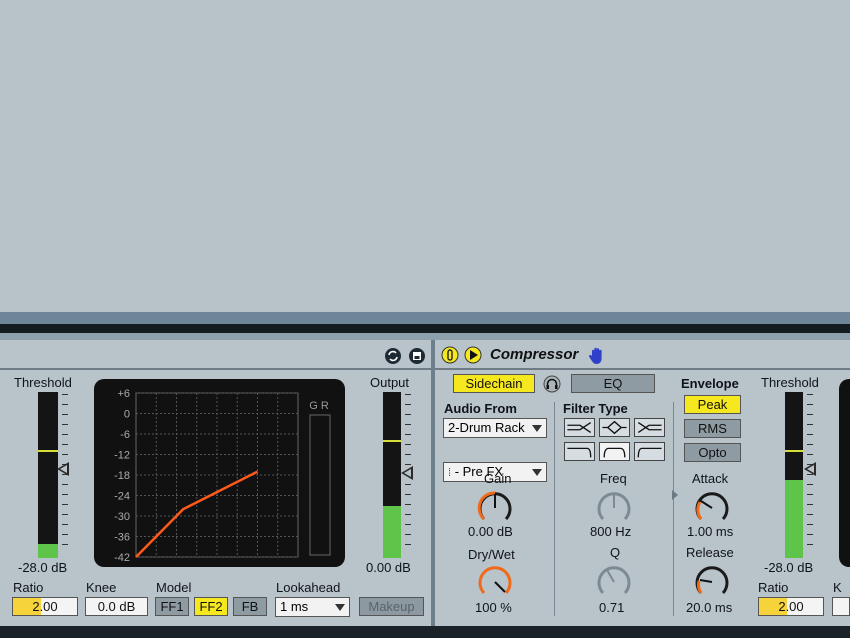  What do you see at coordinates (407, 473) in the screenshot?
I see `output-slider-handle` at bounding box center [407, 473].